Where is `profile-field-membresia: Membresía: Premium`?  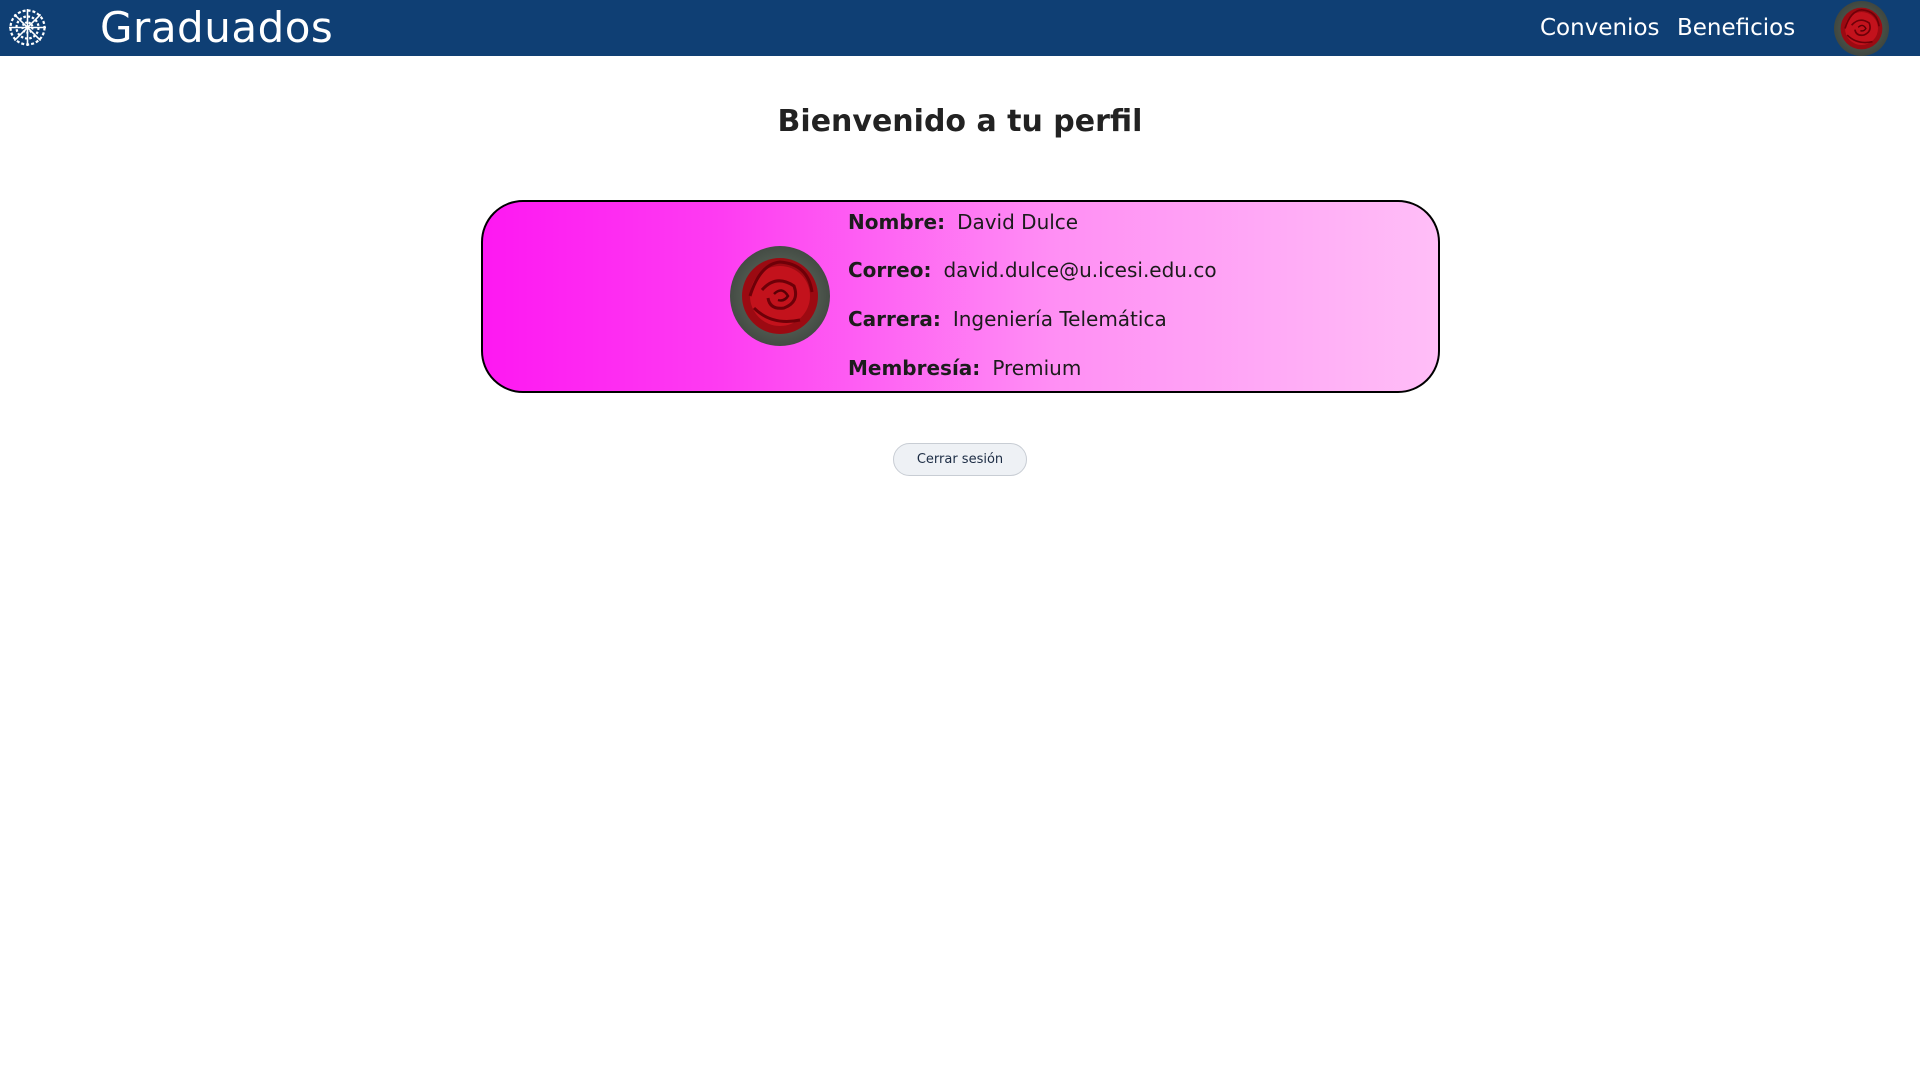 profile-field-membresia: Membresía: Premium is located at coordinates (964, 368).